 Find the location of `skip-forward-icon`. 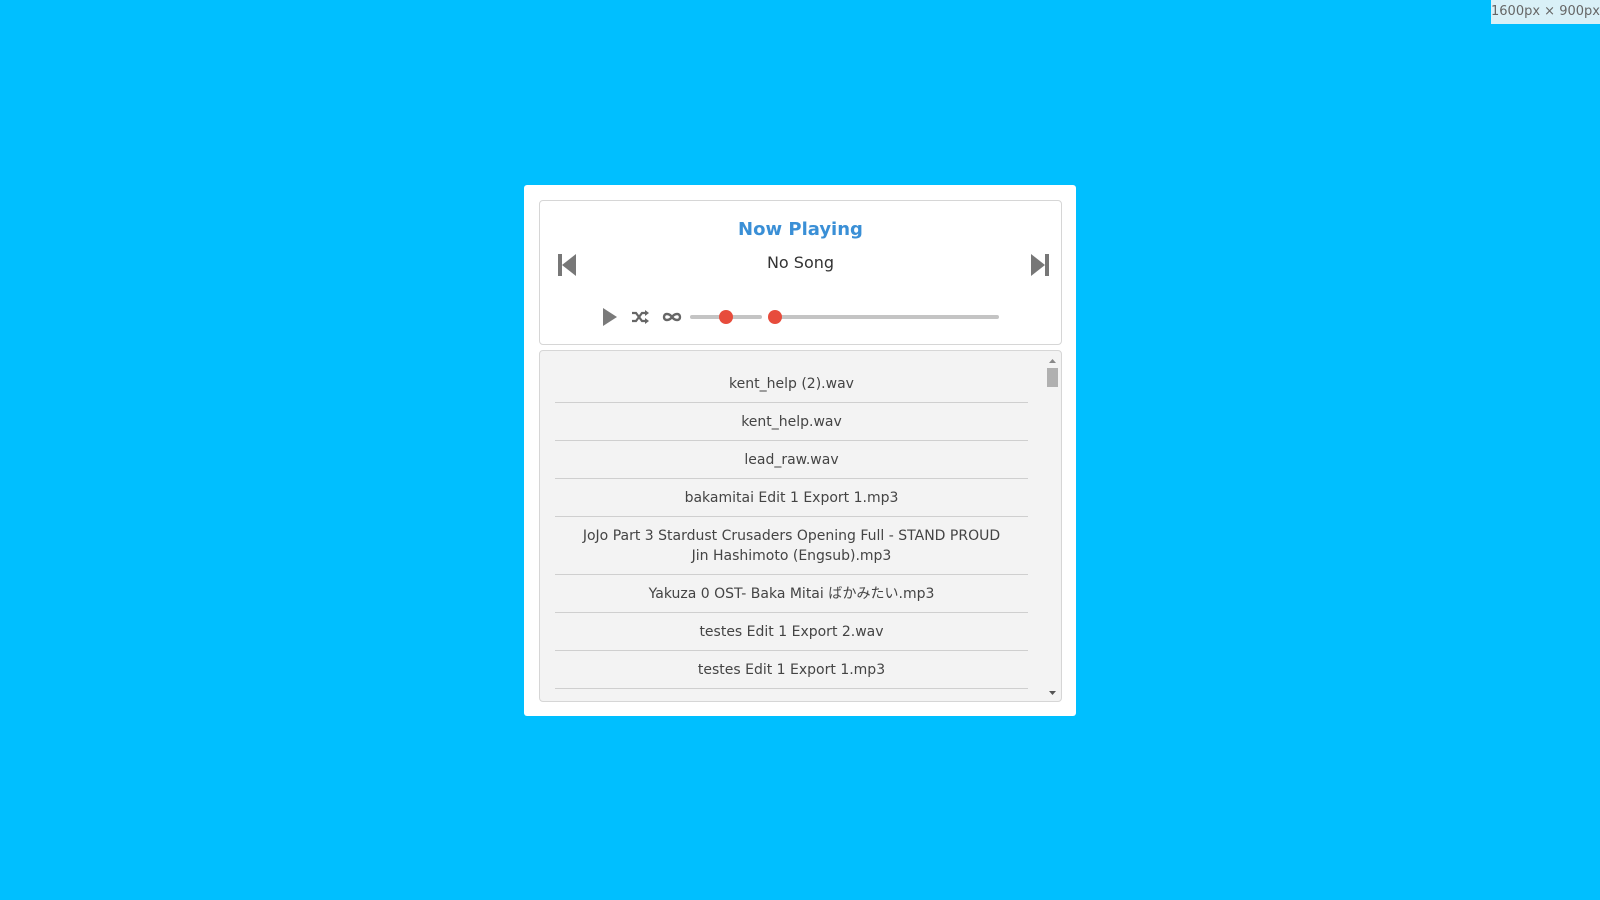

skip-forward-icon is located at coordinates (1040, 265).